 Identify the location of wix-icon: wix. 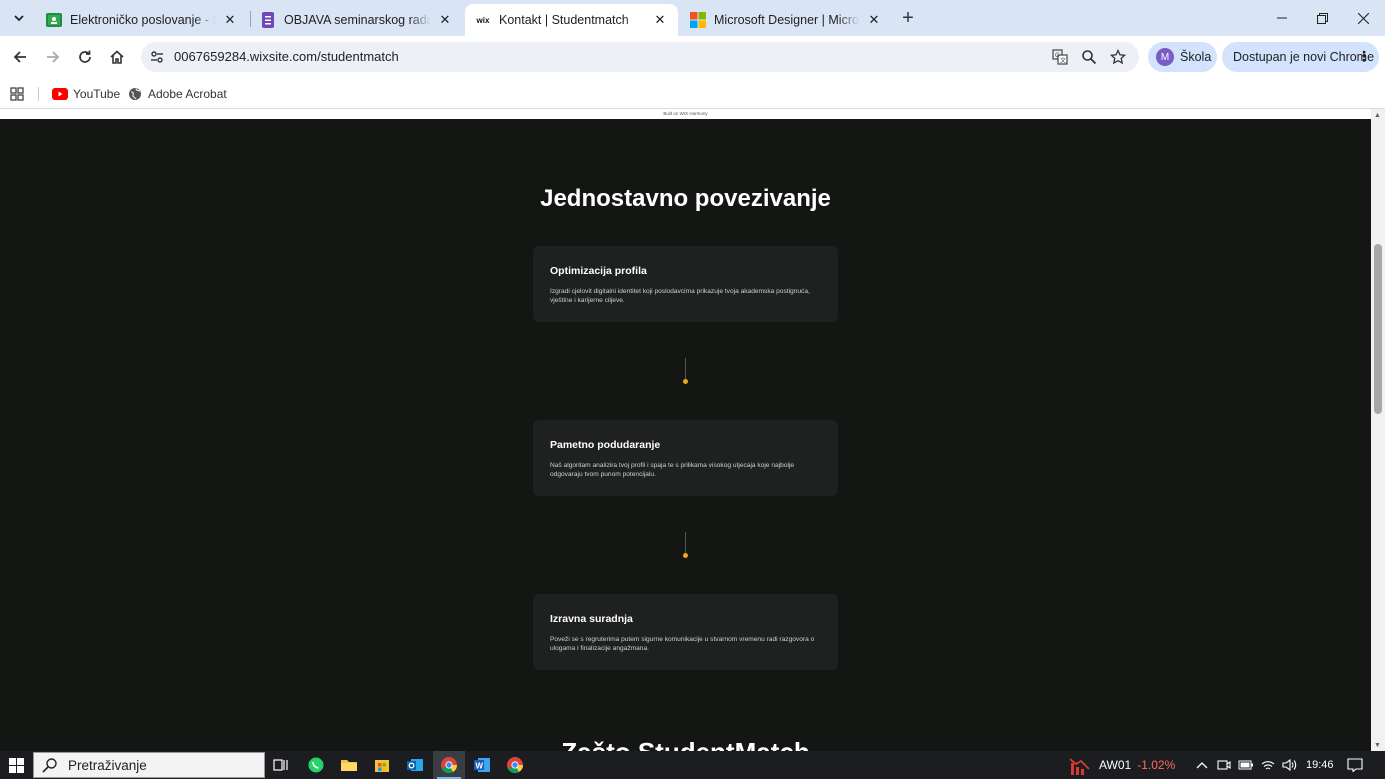
(483, 20).